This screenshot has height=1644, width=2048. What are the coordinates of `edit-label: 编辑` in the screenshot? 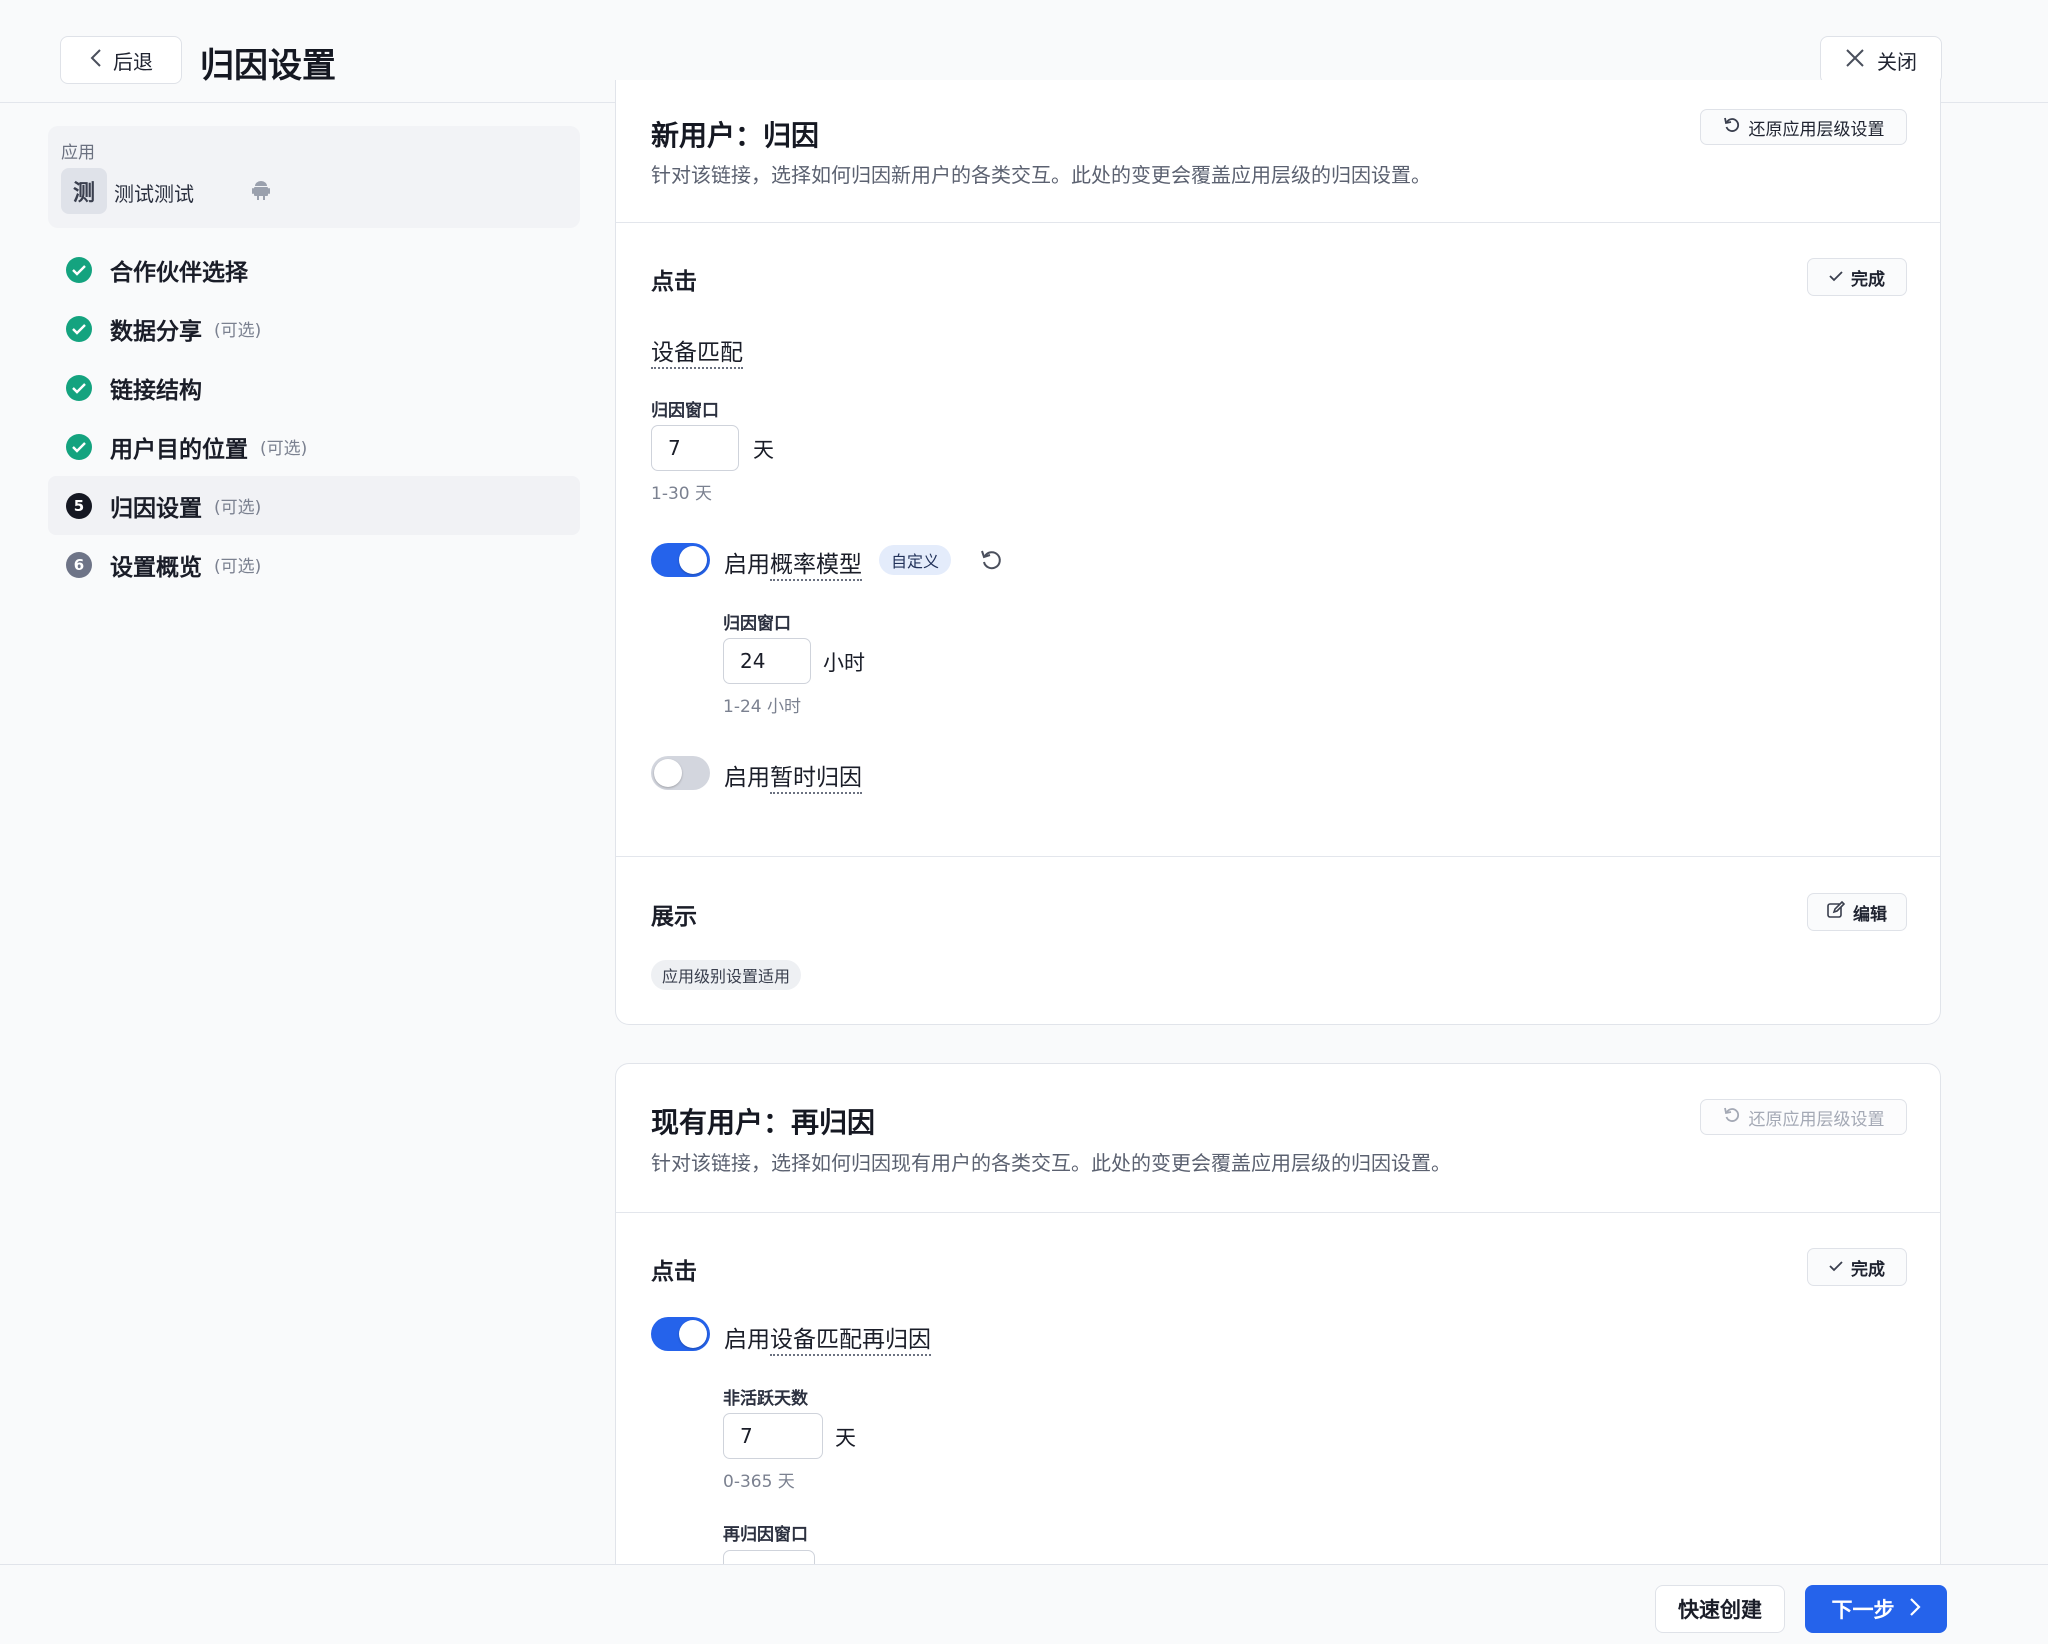 It's located at (1870, 914).